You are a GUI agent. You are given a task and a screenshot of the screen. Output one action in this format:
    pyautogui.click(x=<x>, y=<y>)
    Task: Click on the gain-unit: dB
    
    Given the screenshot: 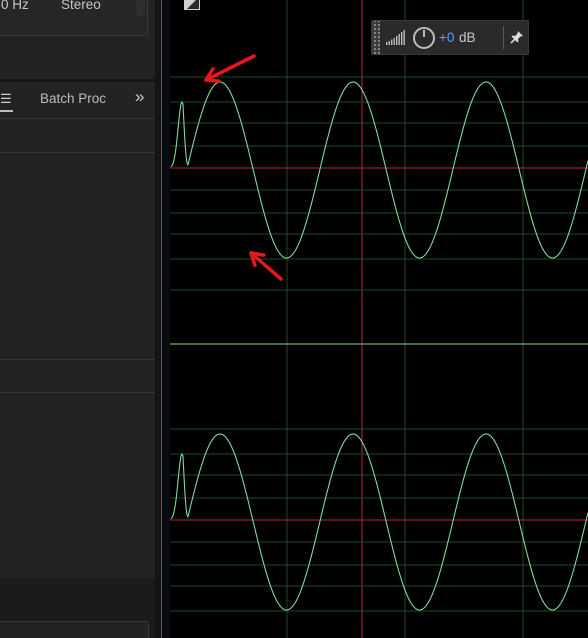 What is the action you would take?
    pyautogui.click(x=467, y=37)
    